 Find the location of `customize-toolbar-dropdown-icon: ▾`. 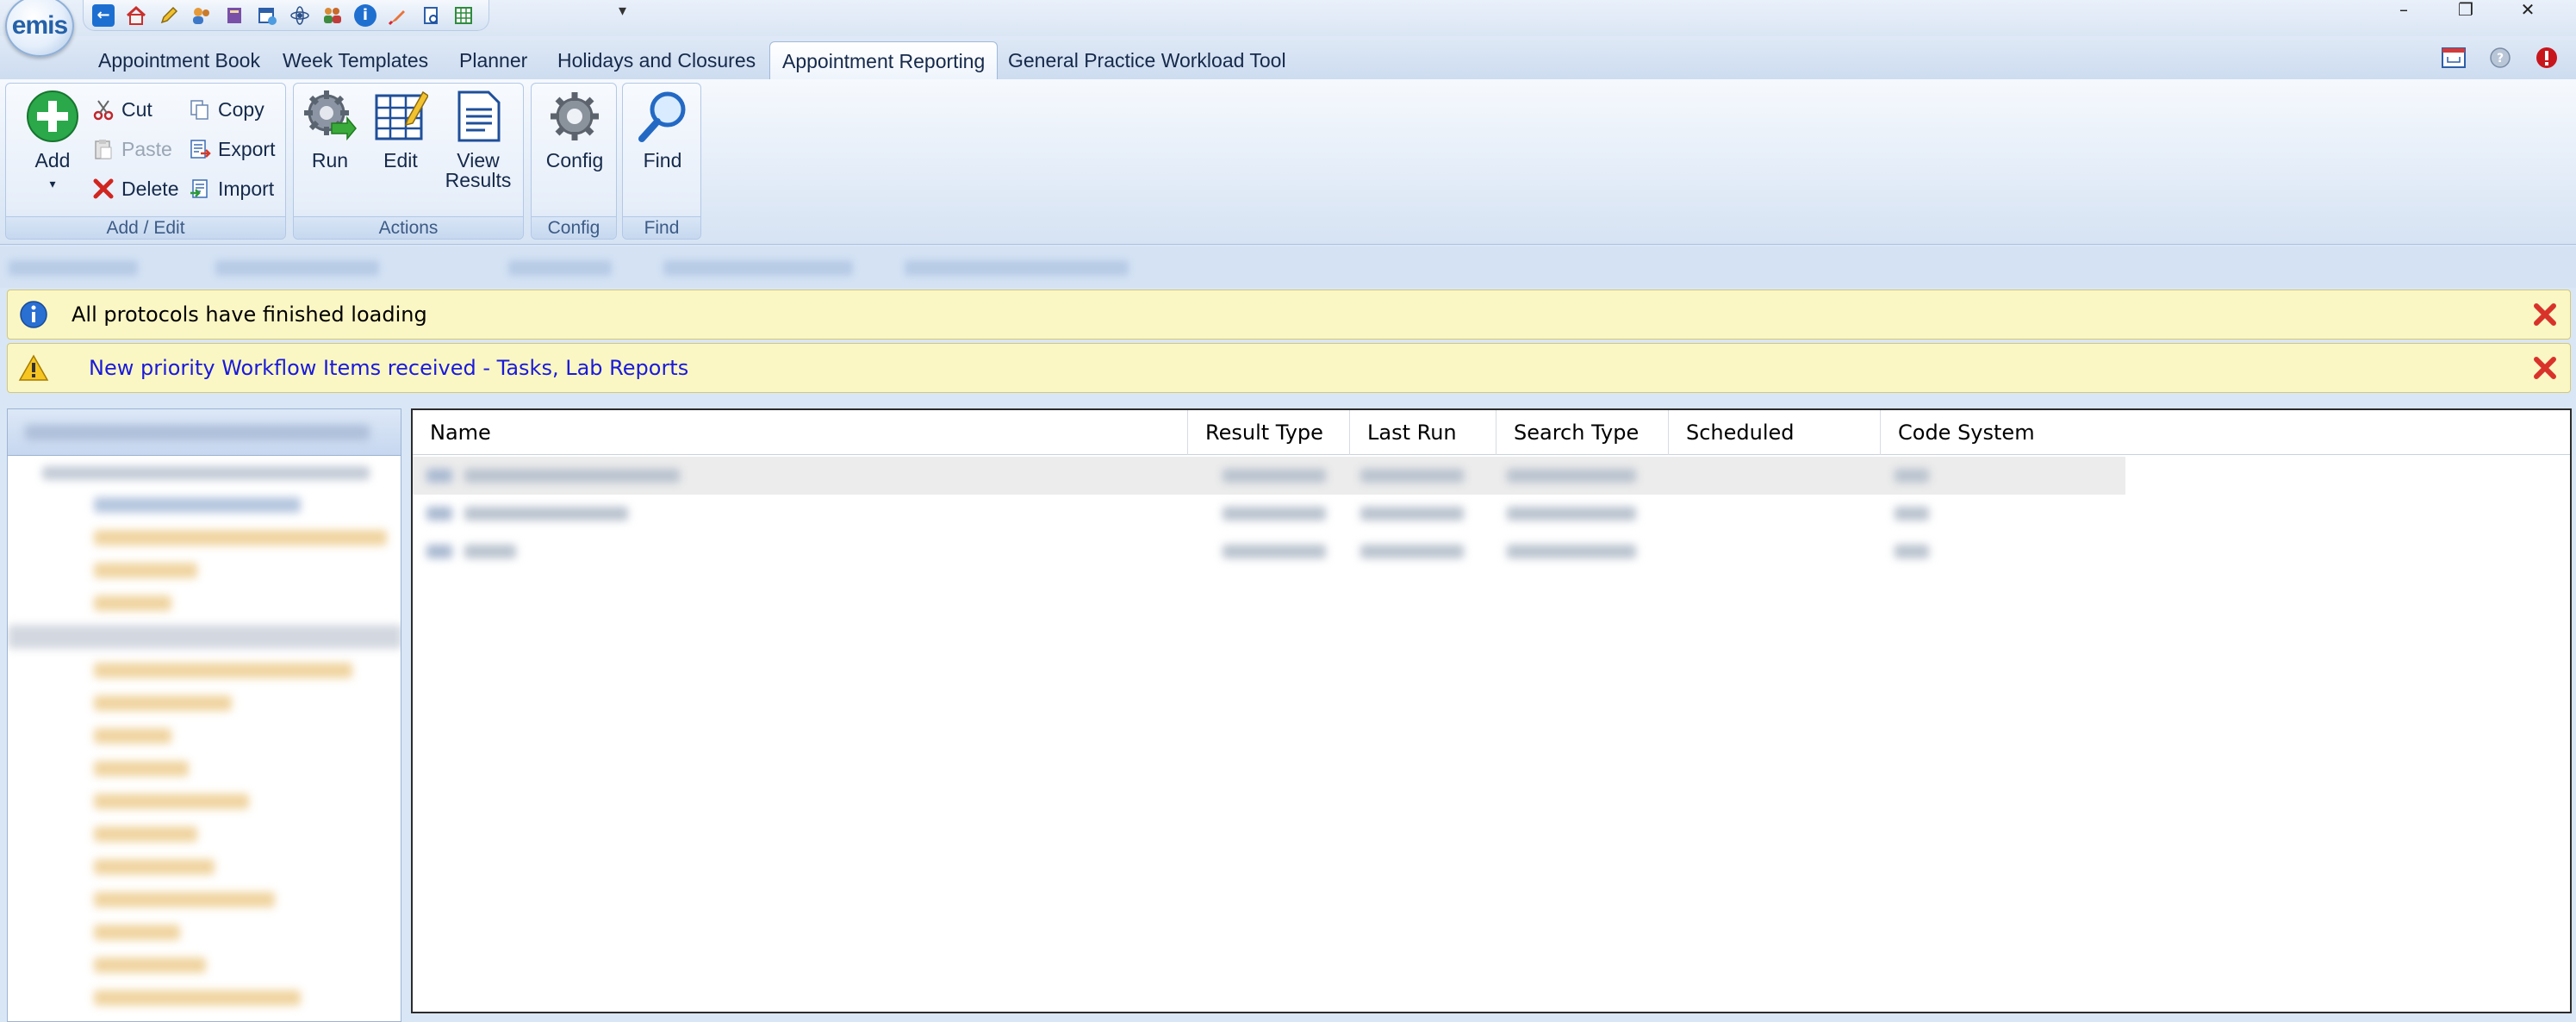

customize-toolbar-dropdown-icon: ▾ is located at coordinates (623, 11).